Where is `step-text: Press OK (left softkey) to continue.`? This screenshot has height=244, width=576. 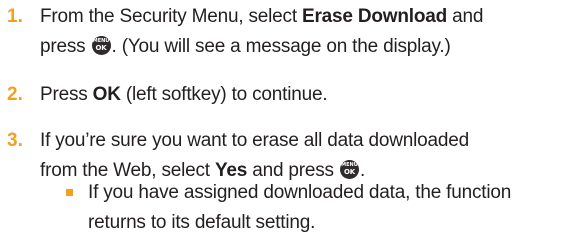 step-text: Press OK (left softkey) to continue. is located at coordinates (300, 95).